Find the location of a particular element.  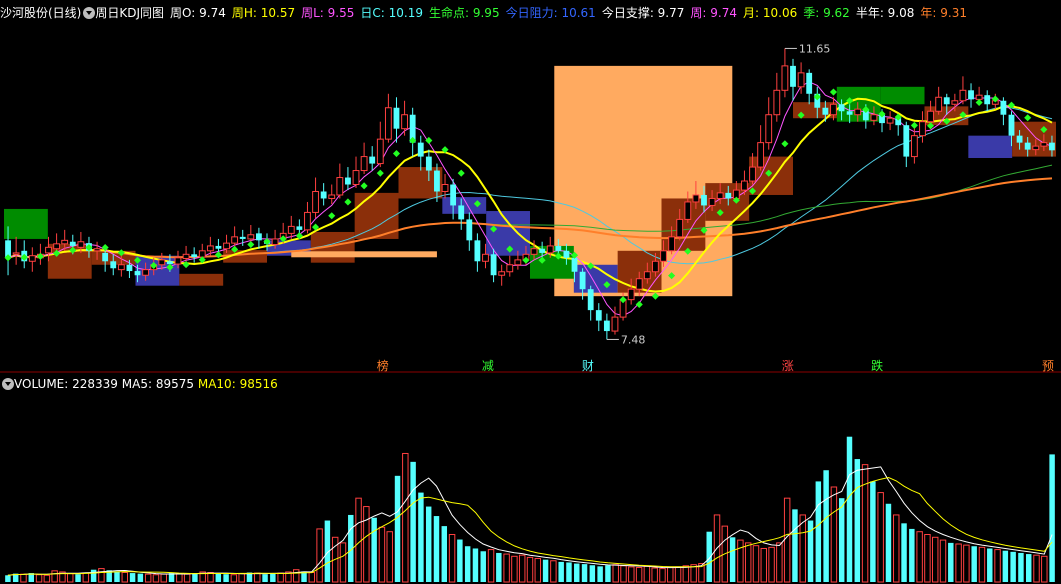

day-marker: 跌 is located at coordinates (877, 365).